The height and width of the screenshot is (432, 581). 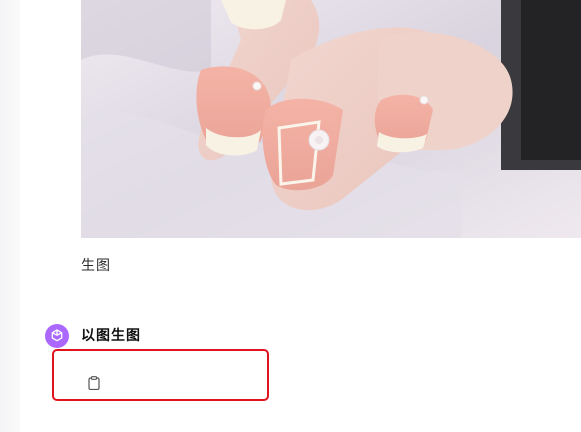 What do you see at coordinates (111, 336) in the screenshot?
I see `assistant-name: 以图生图` at bounding box center [111, 336].